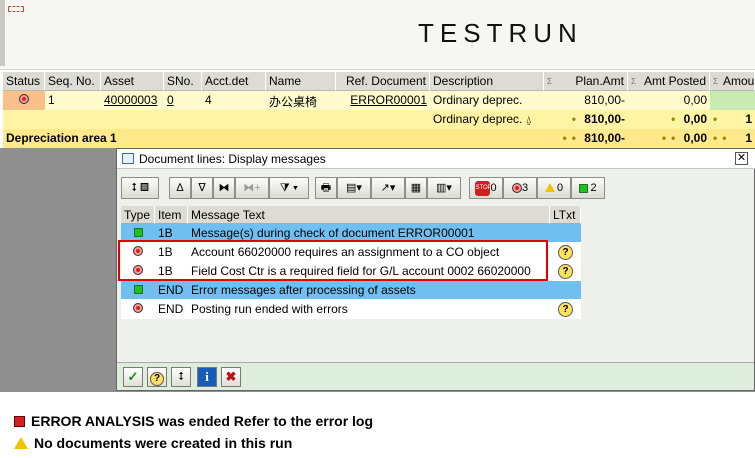 This screenshot has height=458, width=755. What do you see at coordinates (669, 100) in the screenshot?
I see `amt-posted-cell: 0,00` at bounding box center [669, 100].